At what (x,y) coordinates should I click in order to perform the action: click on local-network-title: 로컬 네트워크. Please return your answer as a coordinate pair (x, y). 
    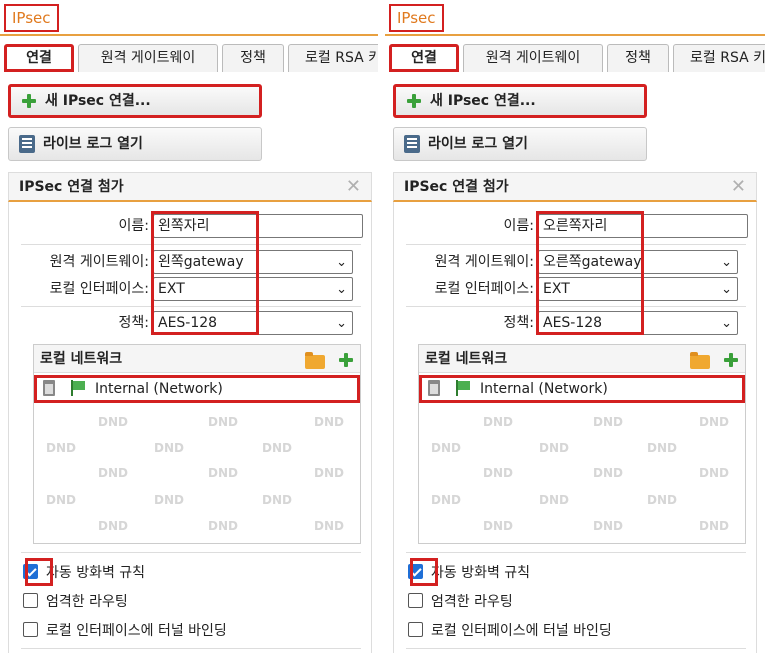
    Looking at the image, I should click on (466, 359).